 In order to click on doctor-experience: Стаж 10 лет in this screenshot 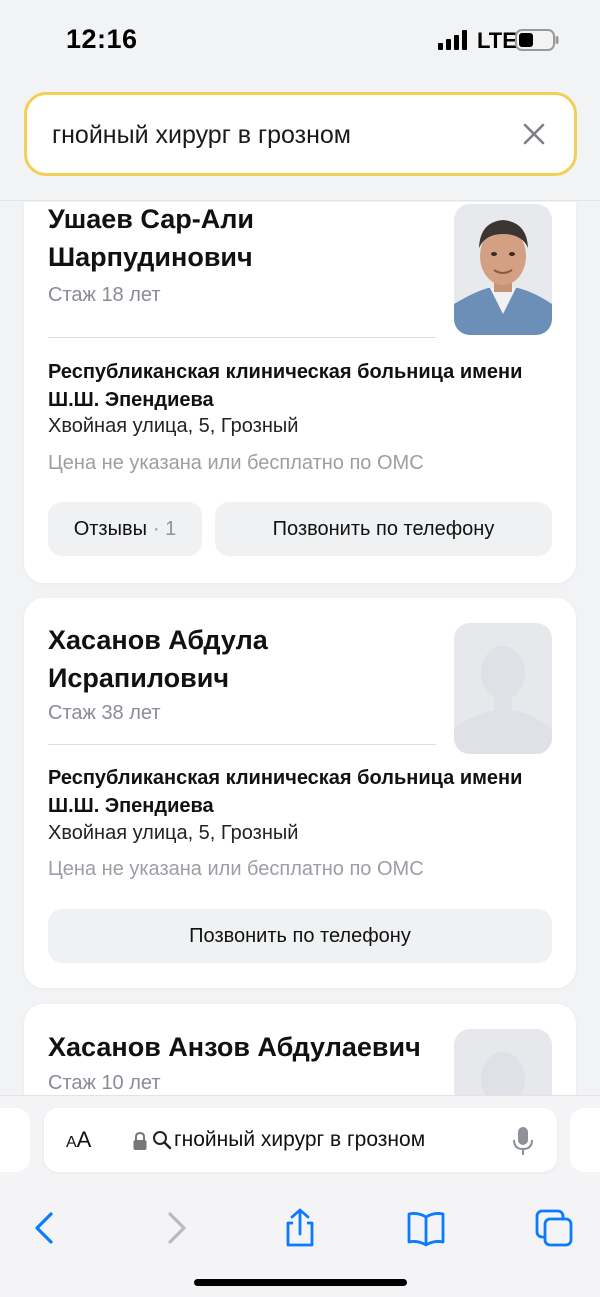, I will do `click(104, 1083)`.